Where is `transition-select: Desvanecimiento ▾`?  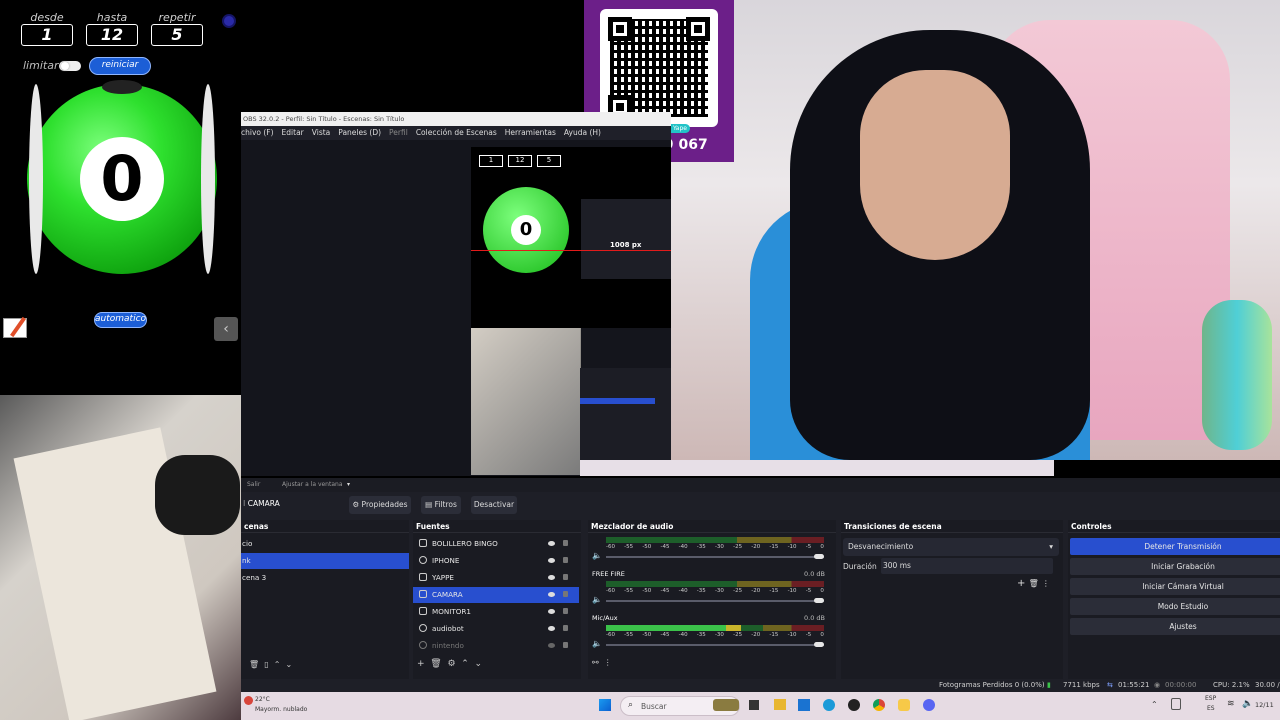 transition-select: Desvanecimiento ▾ is located at coordinates (951, 547).